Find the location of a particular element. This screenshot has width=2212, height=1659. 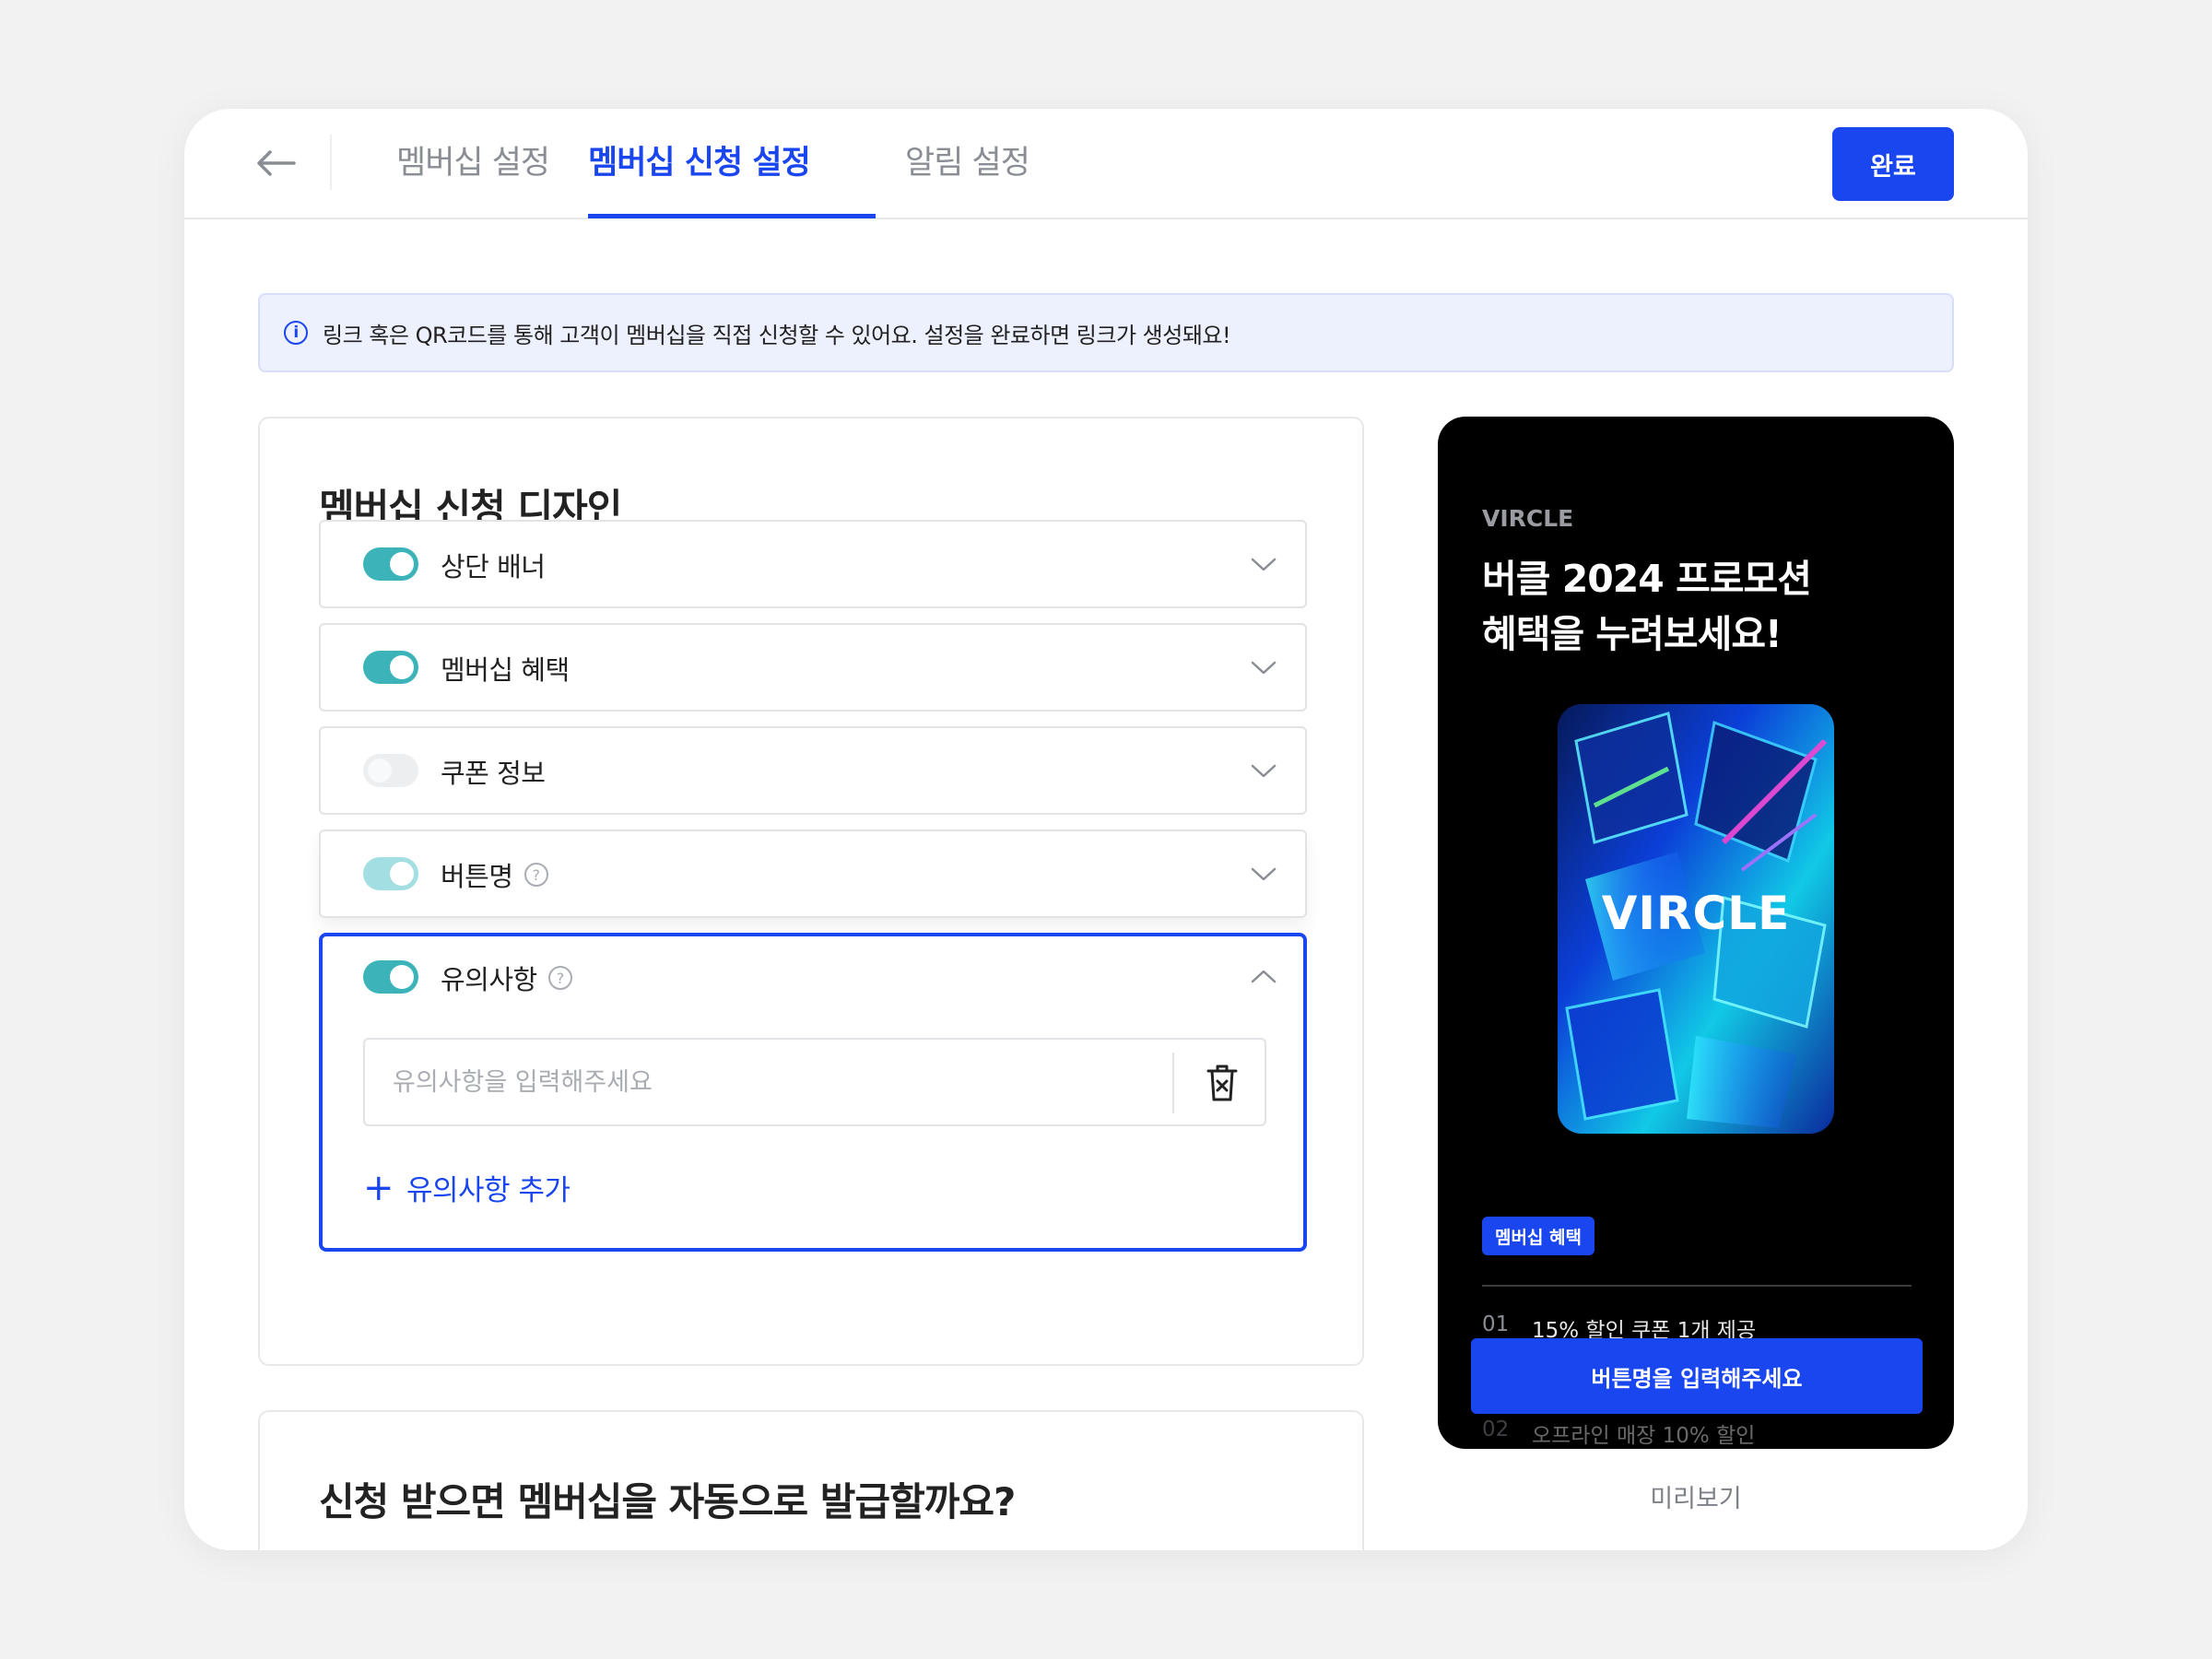

notice-label: 유의사항 is located at coordinates (489, 979).